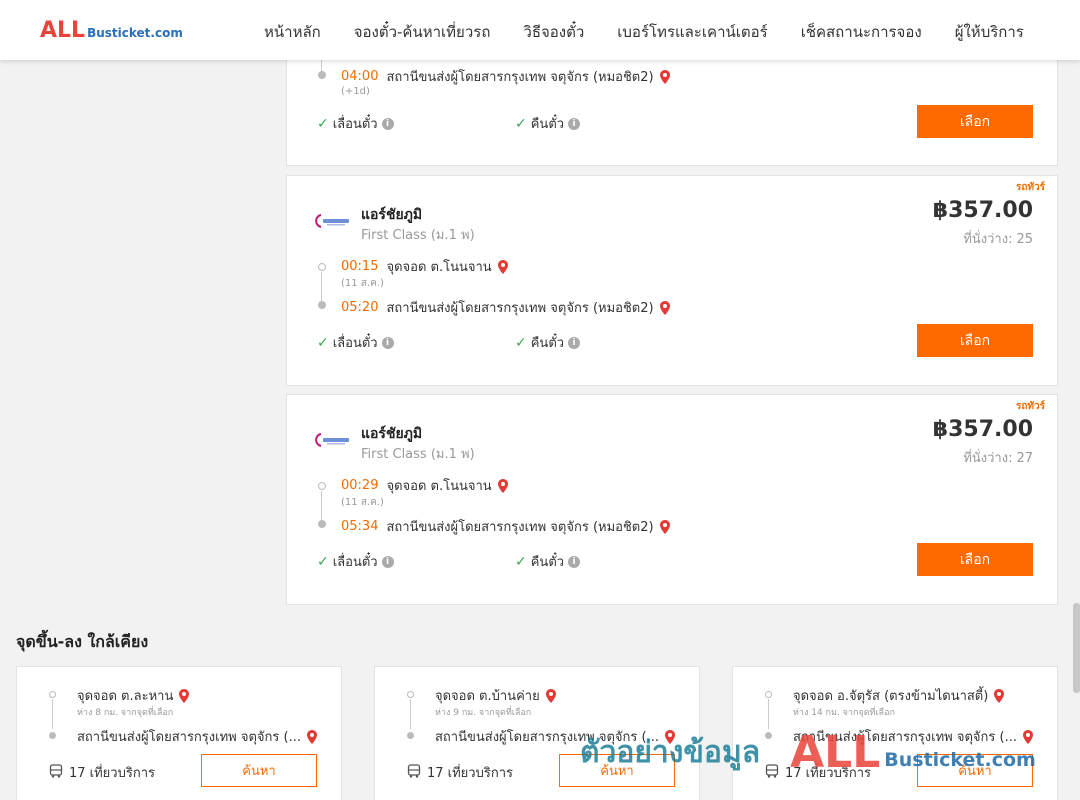 The height and width of the screenshot is (800, 1080). What do you see at coordinates (360, 526) in the screenshot?
I see `arrive-time: 05:34` at bounding box center [360, 526].